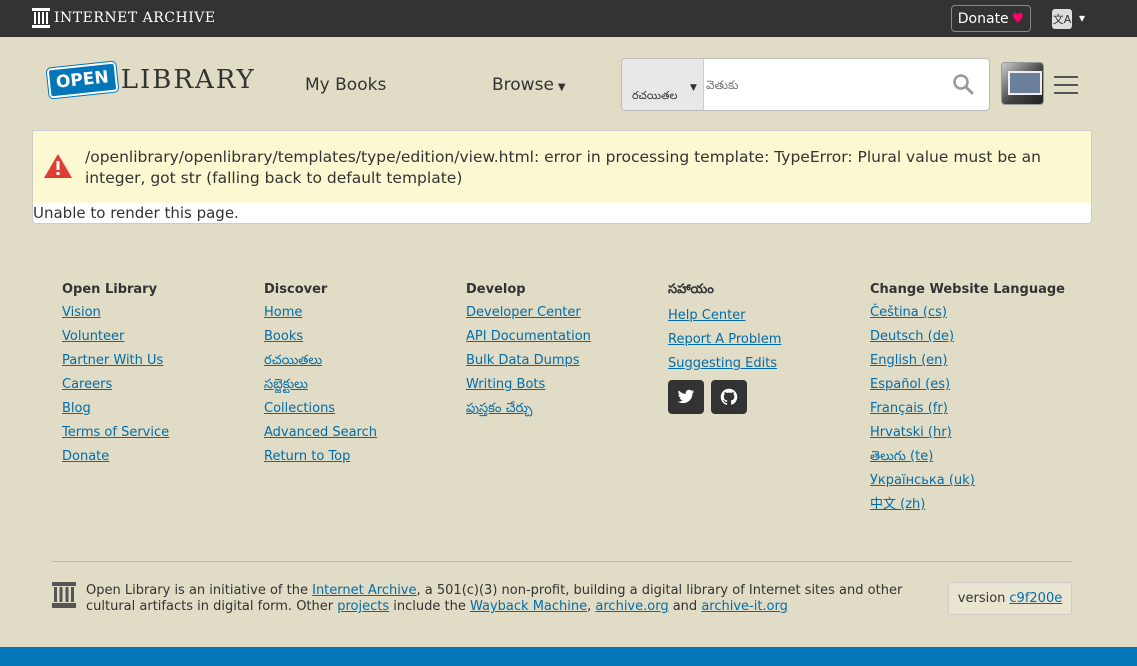  What do you see at coordinates (729, 397) in the screenshot?
I see `github-icon` at bounding box center [729, 397].